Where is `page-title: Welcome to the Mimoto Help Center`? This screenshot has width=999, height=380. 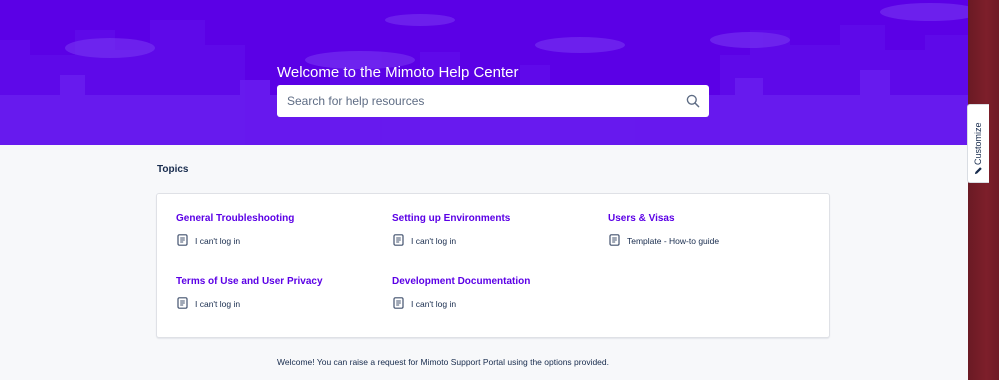
page-title: Welcome to the Mimoto Help Center is located at coordinates (398, 72).